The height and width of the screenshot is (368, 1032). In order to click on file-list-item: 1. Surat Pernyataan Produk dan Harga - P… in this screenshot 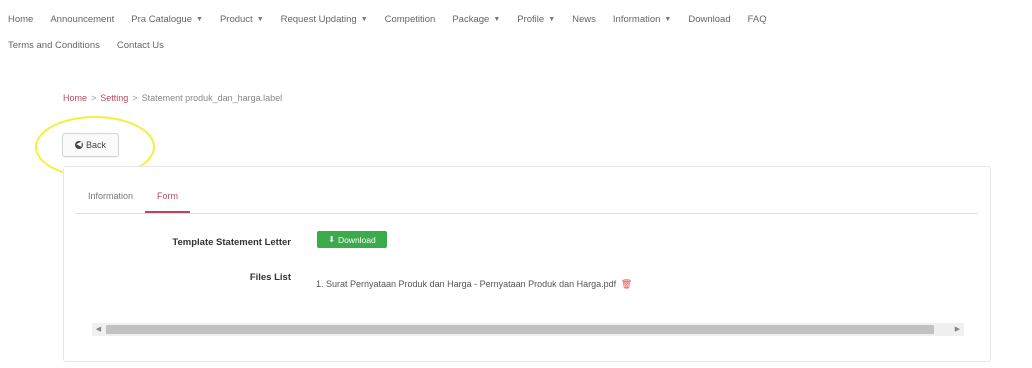, I will do `click(474, 284)`.